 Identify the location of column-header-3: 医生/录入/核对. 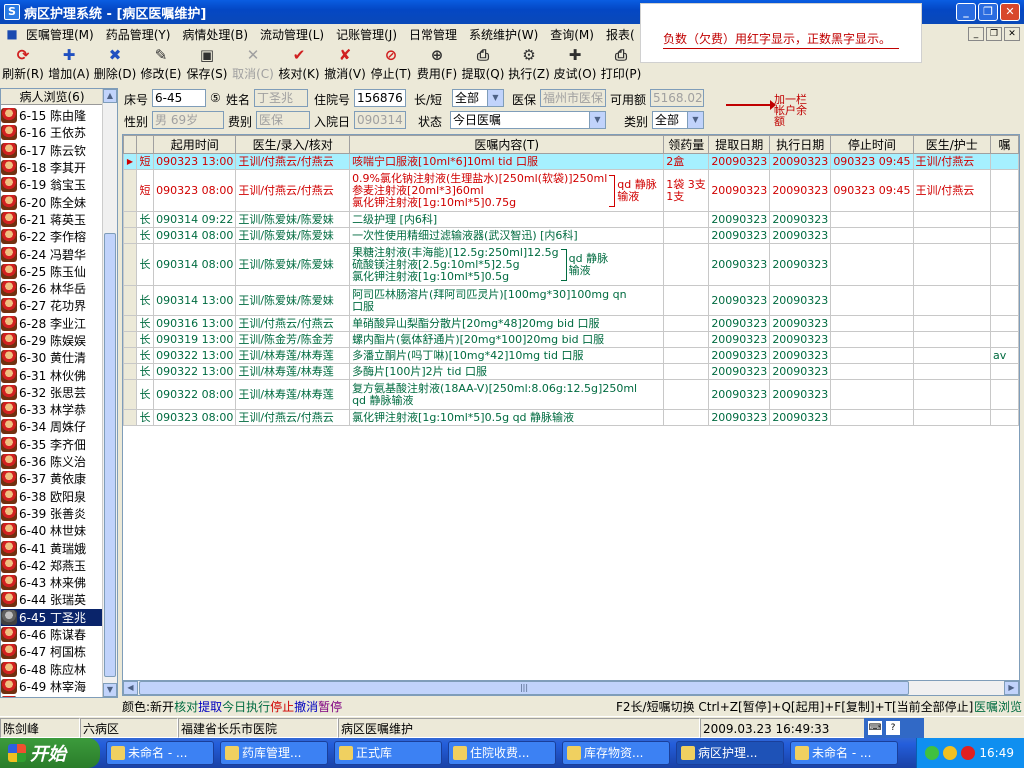
(293, 144).